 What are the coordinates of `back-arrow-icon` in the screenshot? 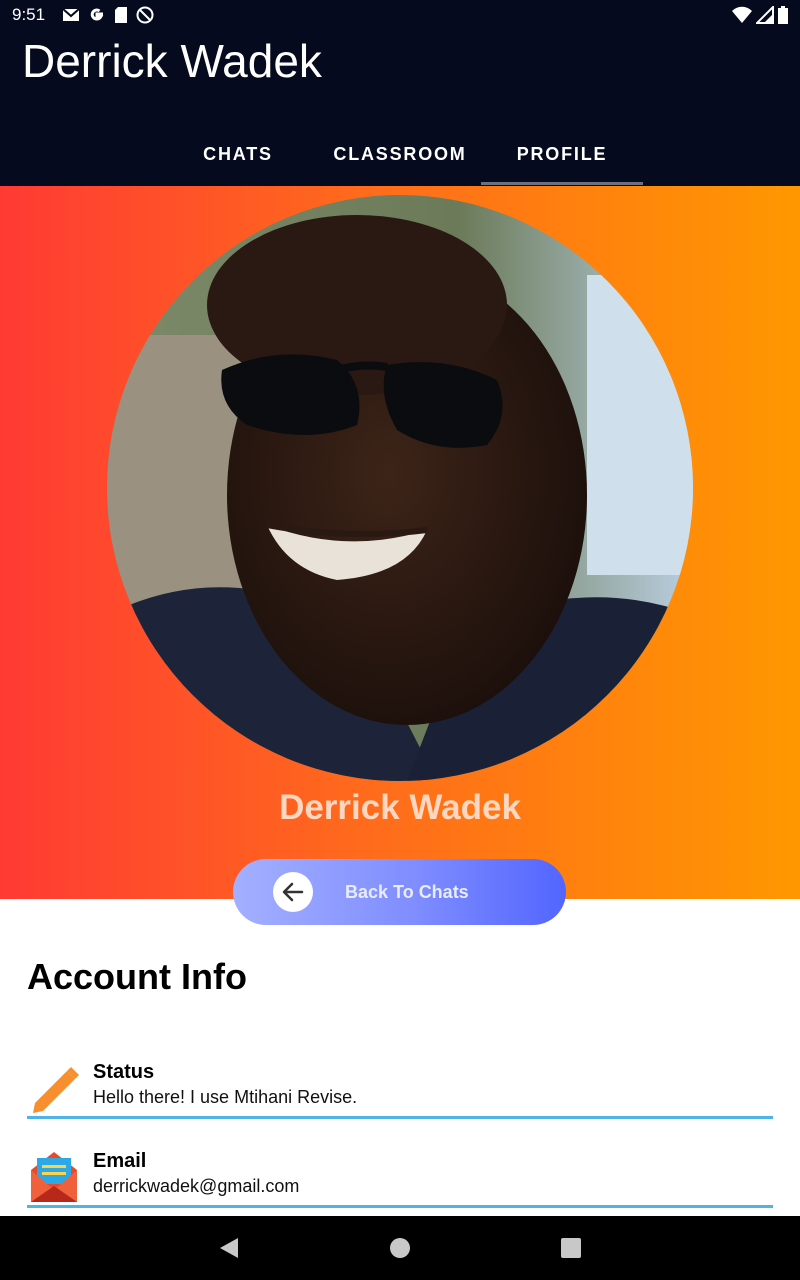 It's located at (293, 892).